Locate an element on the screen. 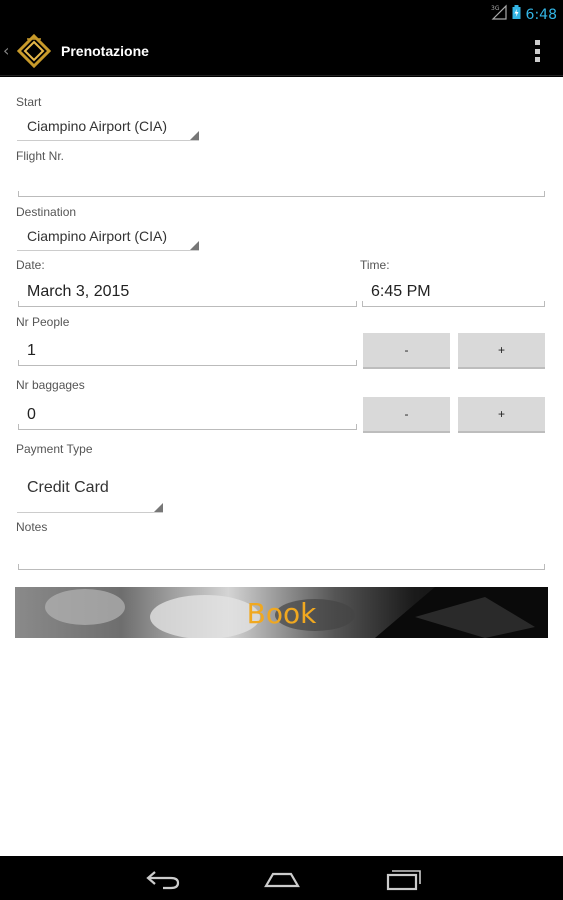  notes-label: Notes is located at coordinates (32, 527).